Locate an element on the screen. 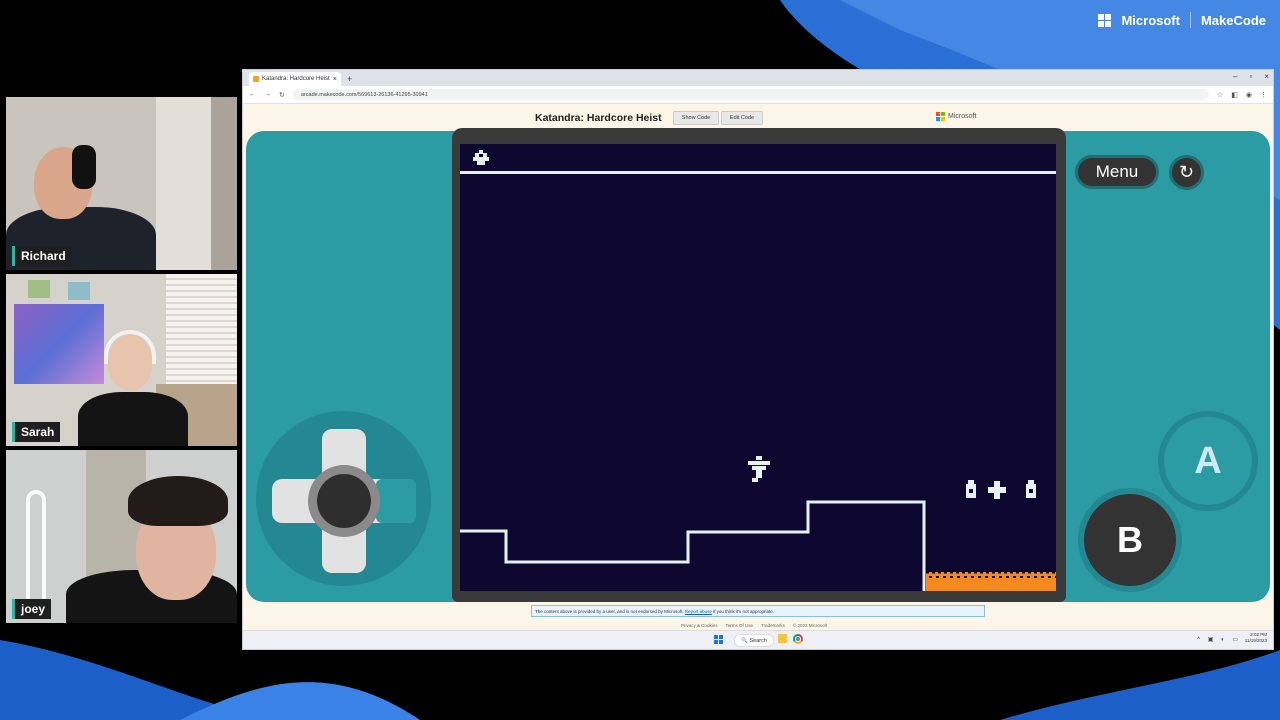 Image resolution: width=1280 pixels, height=720 pixels. browser-menu-icon: ⋮ is located at coordinates (1263, 95).